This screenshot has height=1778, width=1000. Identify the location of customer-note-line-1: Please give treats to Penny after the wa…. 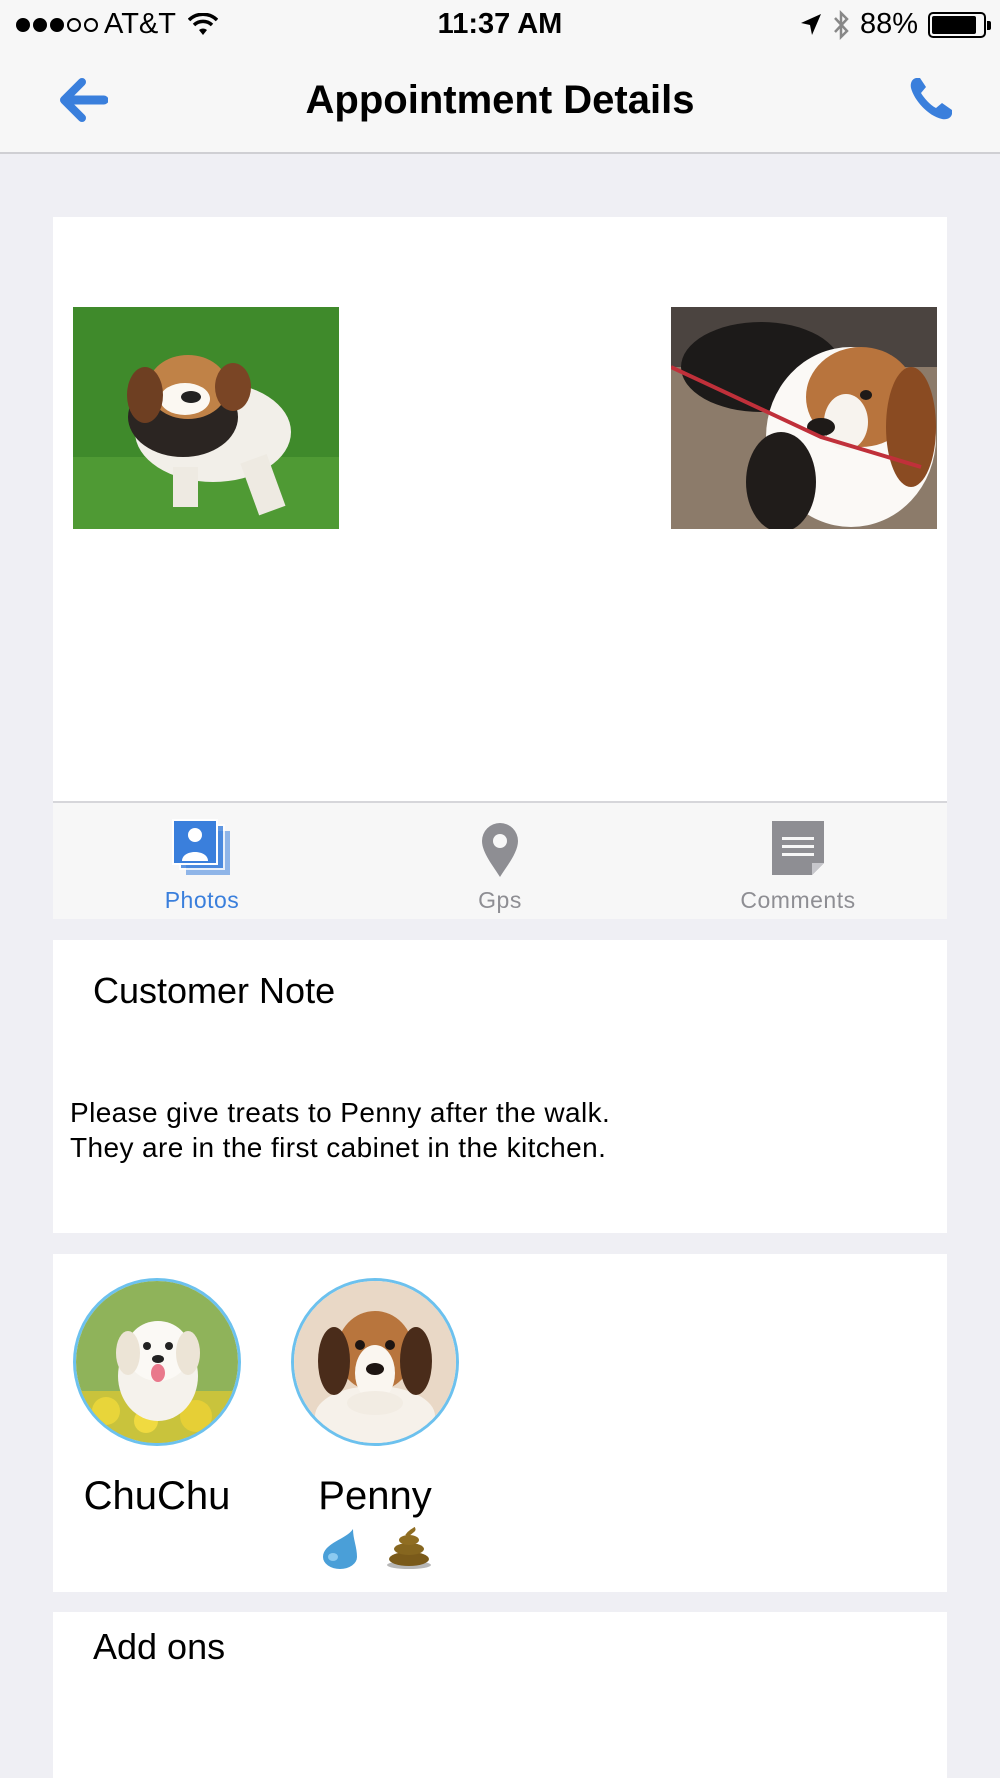
(340, 1112).